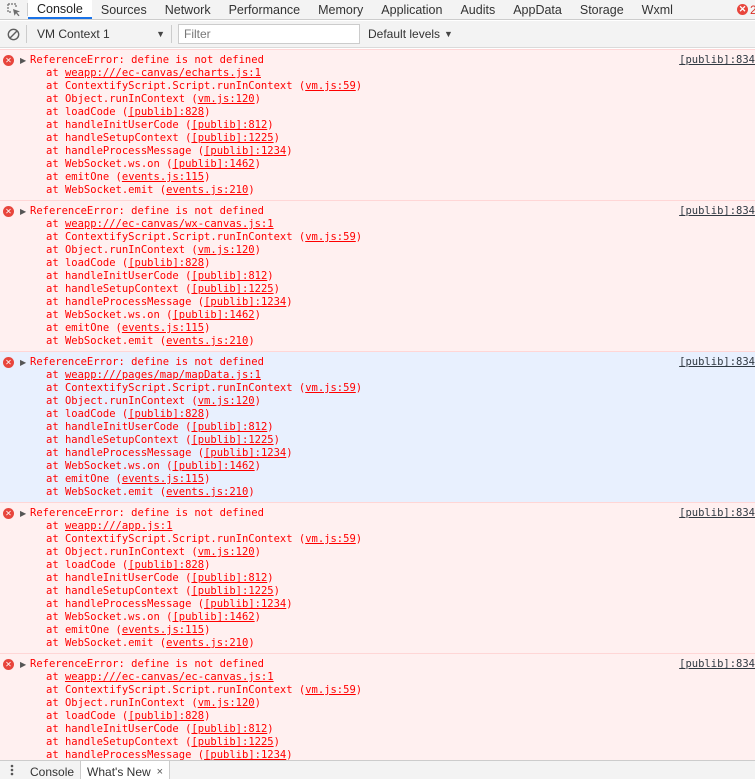  I want to click on stack-frame-function: ContextifyScript.Script.runInContext, so click(178, 86).